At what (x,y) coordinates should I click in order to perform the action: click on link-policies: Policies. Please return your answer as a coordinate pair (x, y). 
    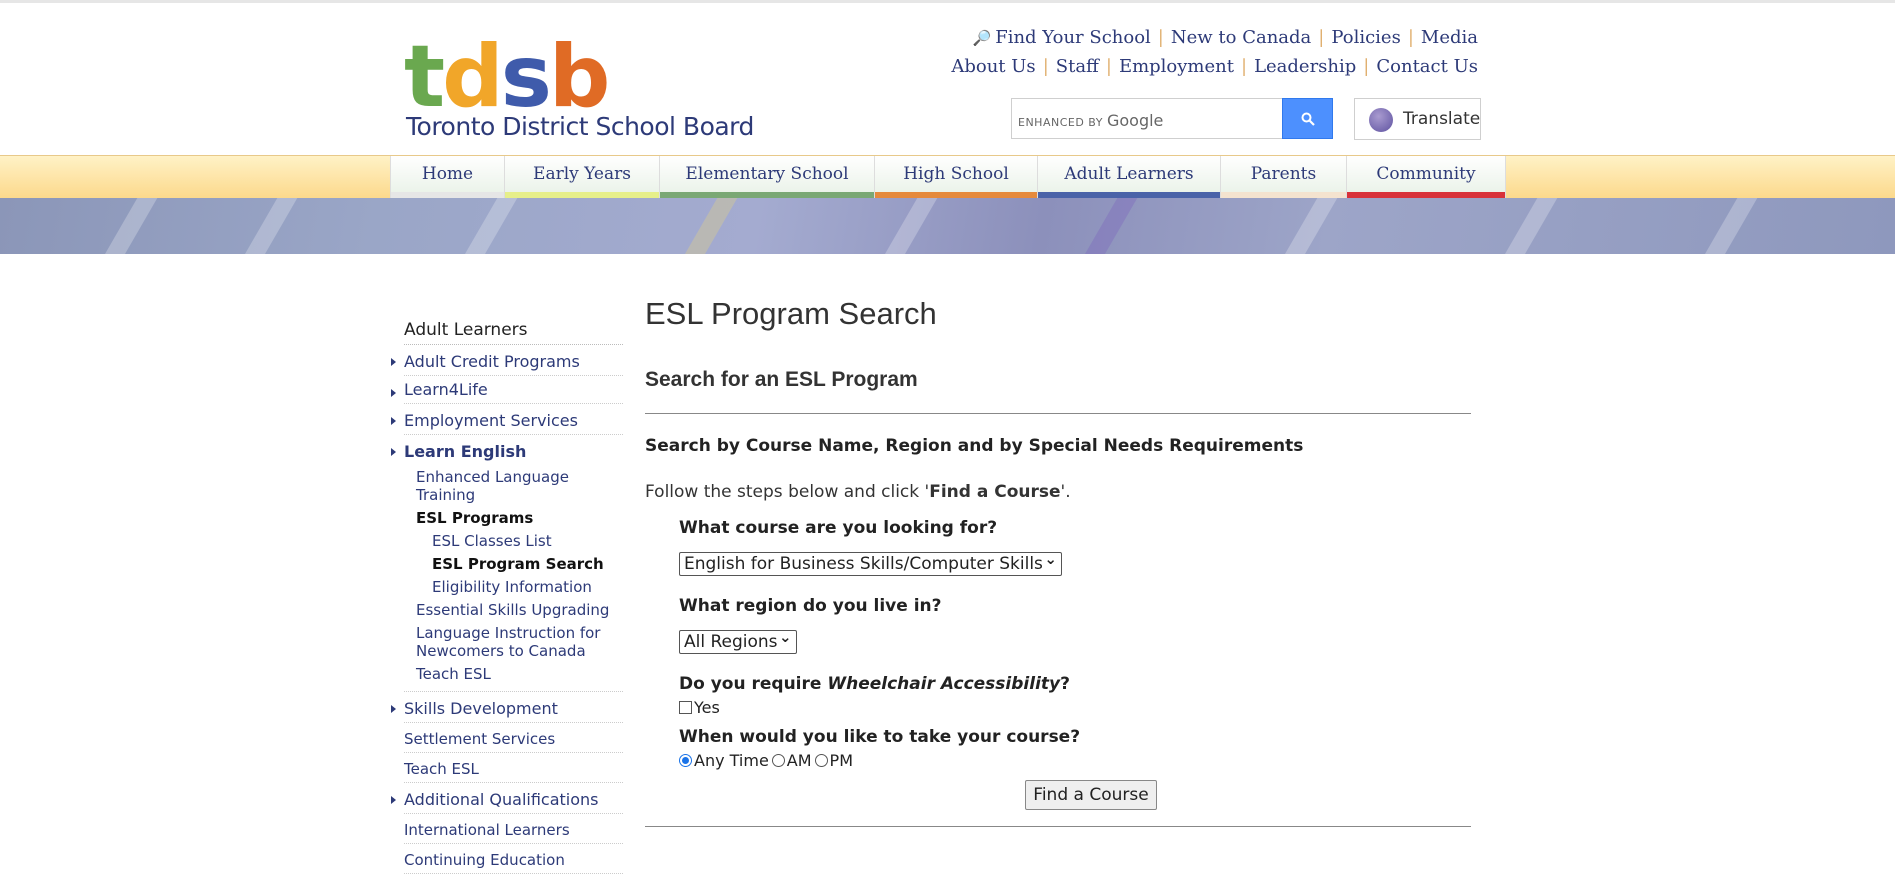
    Looking at the image, I should click on (1365, 37).